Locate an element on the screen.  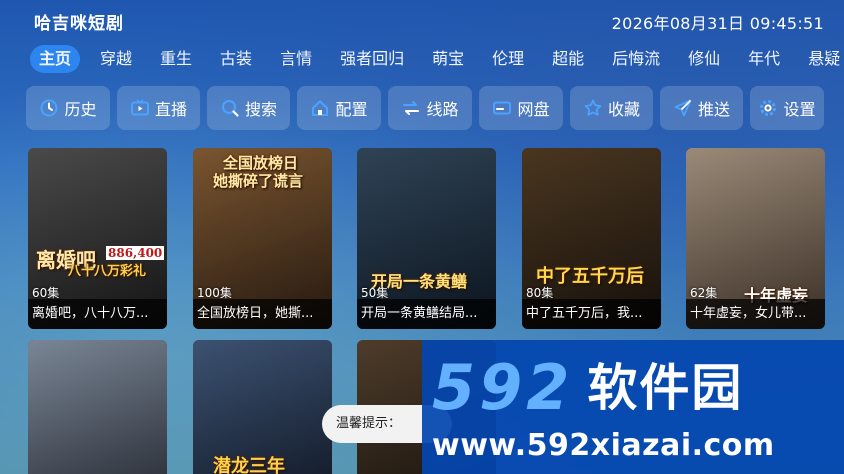
poster-subtitle: 她撕碎了谎言 is located at coordinates (258, 181).